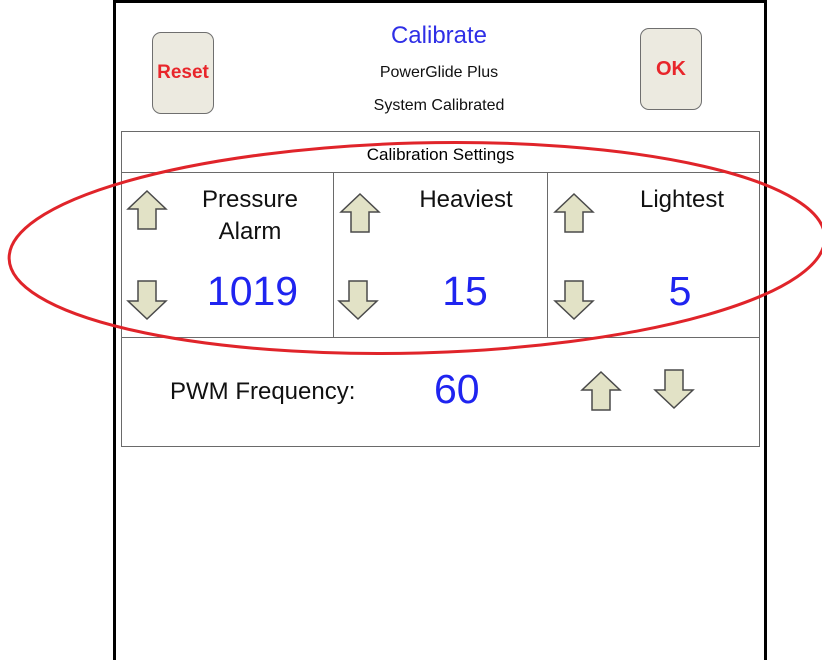  What do you see at coordinates (674, 389) in the screenshot?
I see `pwm-down-arrow-icon` at bounding box center [674, 389].